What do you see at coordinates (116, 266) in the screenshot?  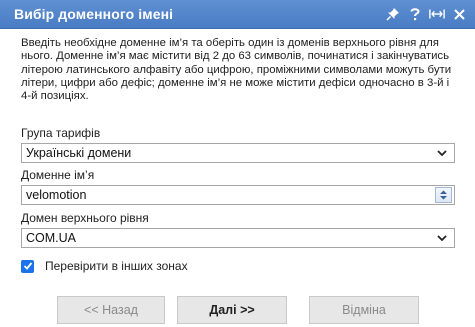 I see `check-other-zones-label: Перевірити в інших зонах` at bounding box center [116, 266].